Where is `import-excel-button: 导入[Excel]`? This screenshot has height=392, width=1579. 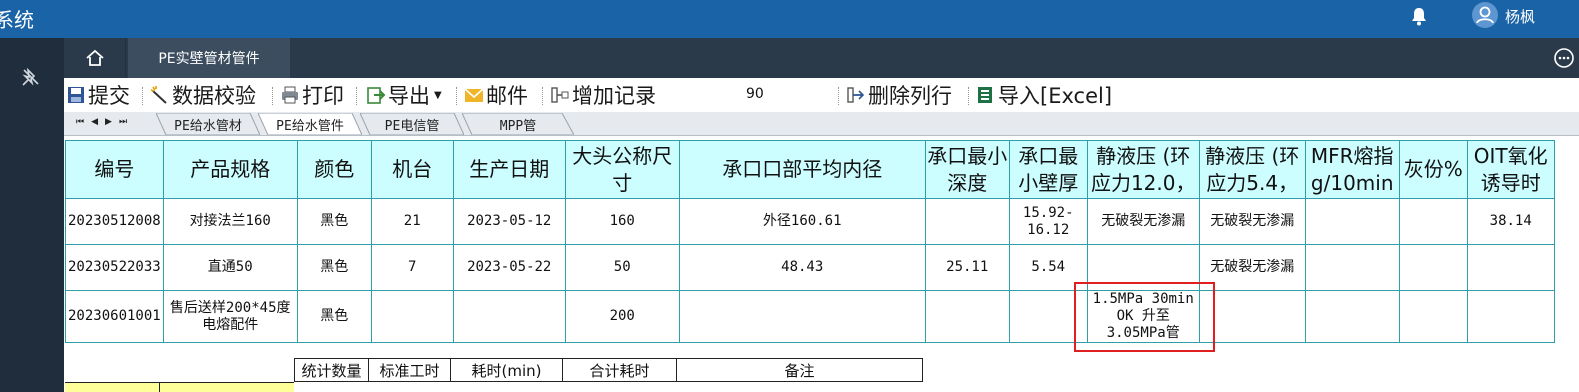
import-excel-button: 导入[Excel] is located at coordinates (1044, 95).